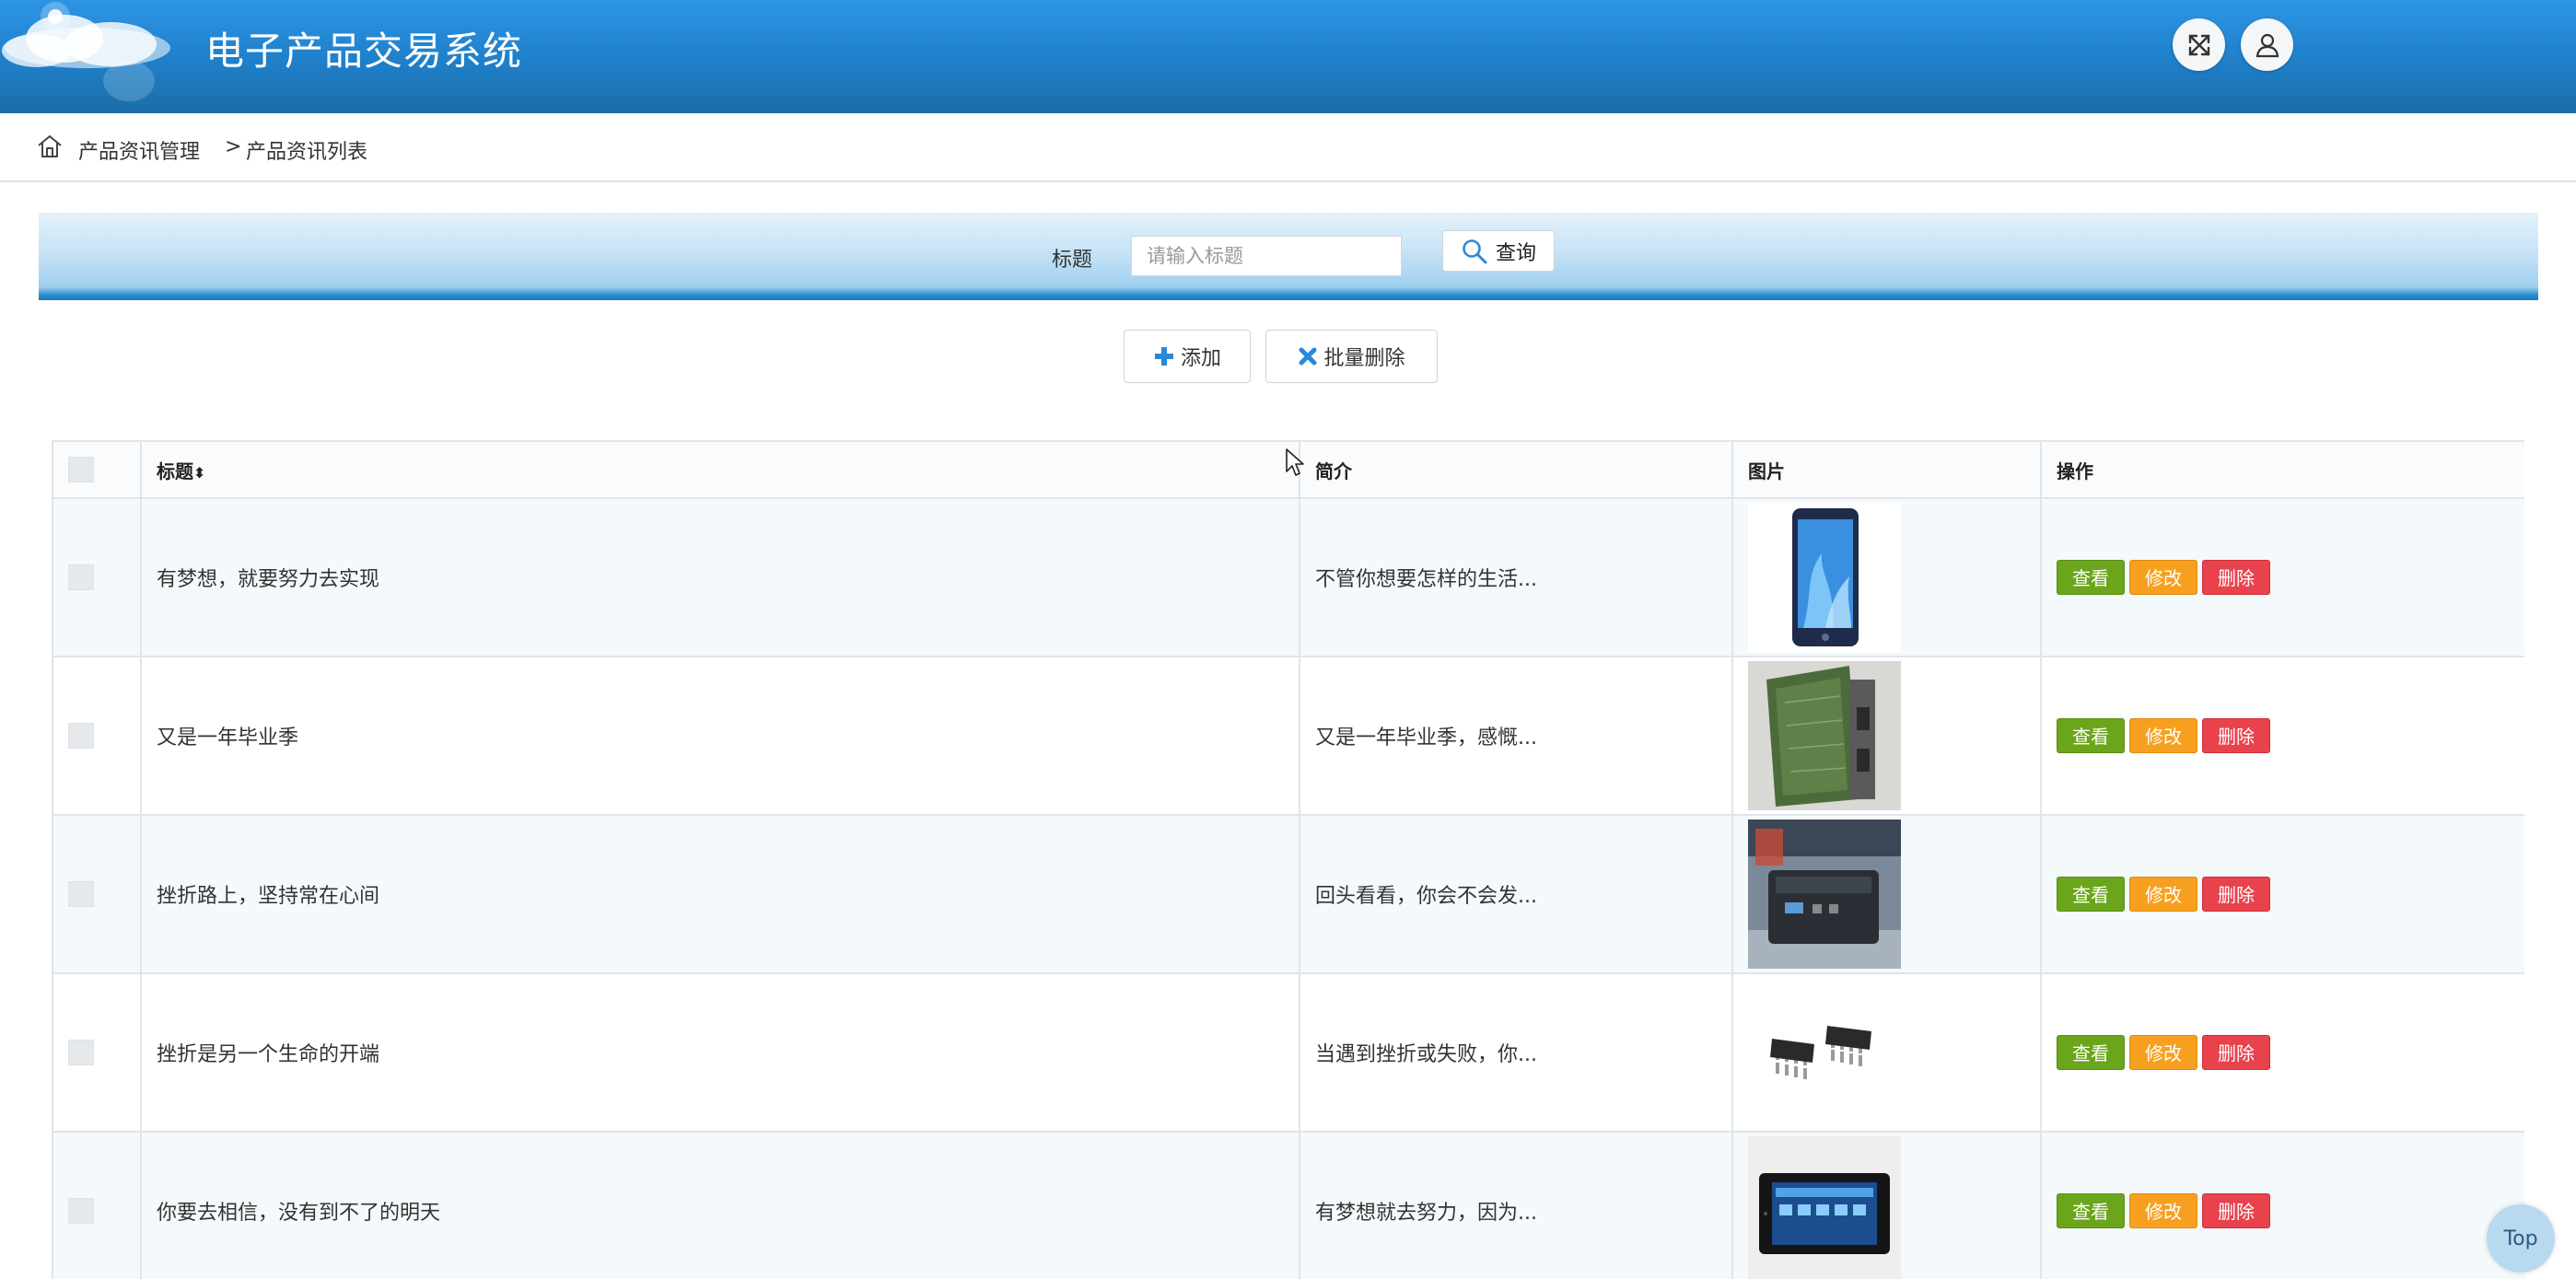  What do you see at coordinates (720, 469) in the screenshot?
I see `column-header-title: 标题⬍` at bounding box center [720, 469].